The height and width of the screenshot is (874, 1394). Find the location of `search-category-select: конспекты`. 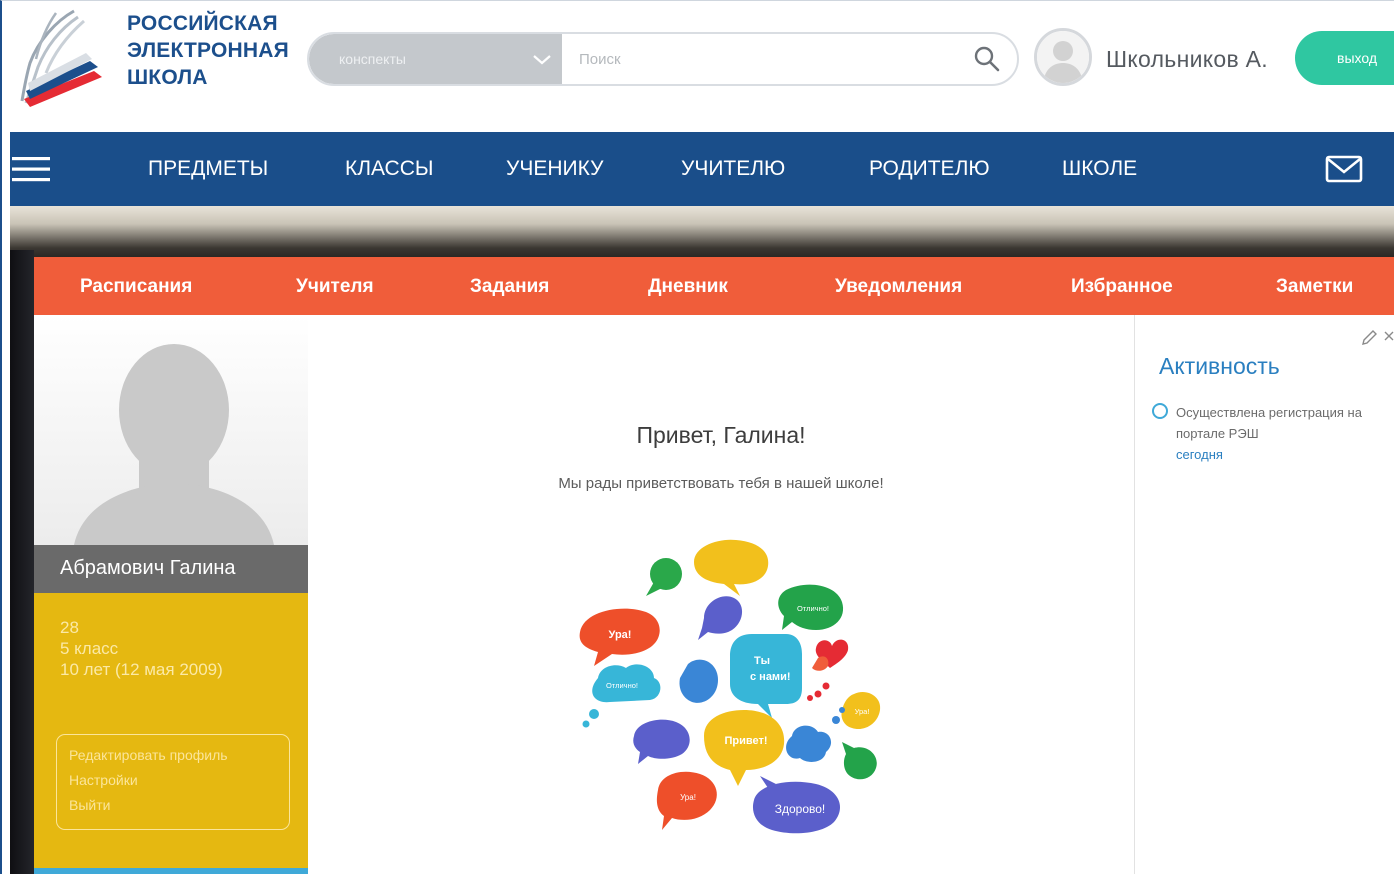

search-category-select: конспекты is located at coordinates (435, 59).